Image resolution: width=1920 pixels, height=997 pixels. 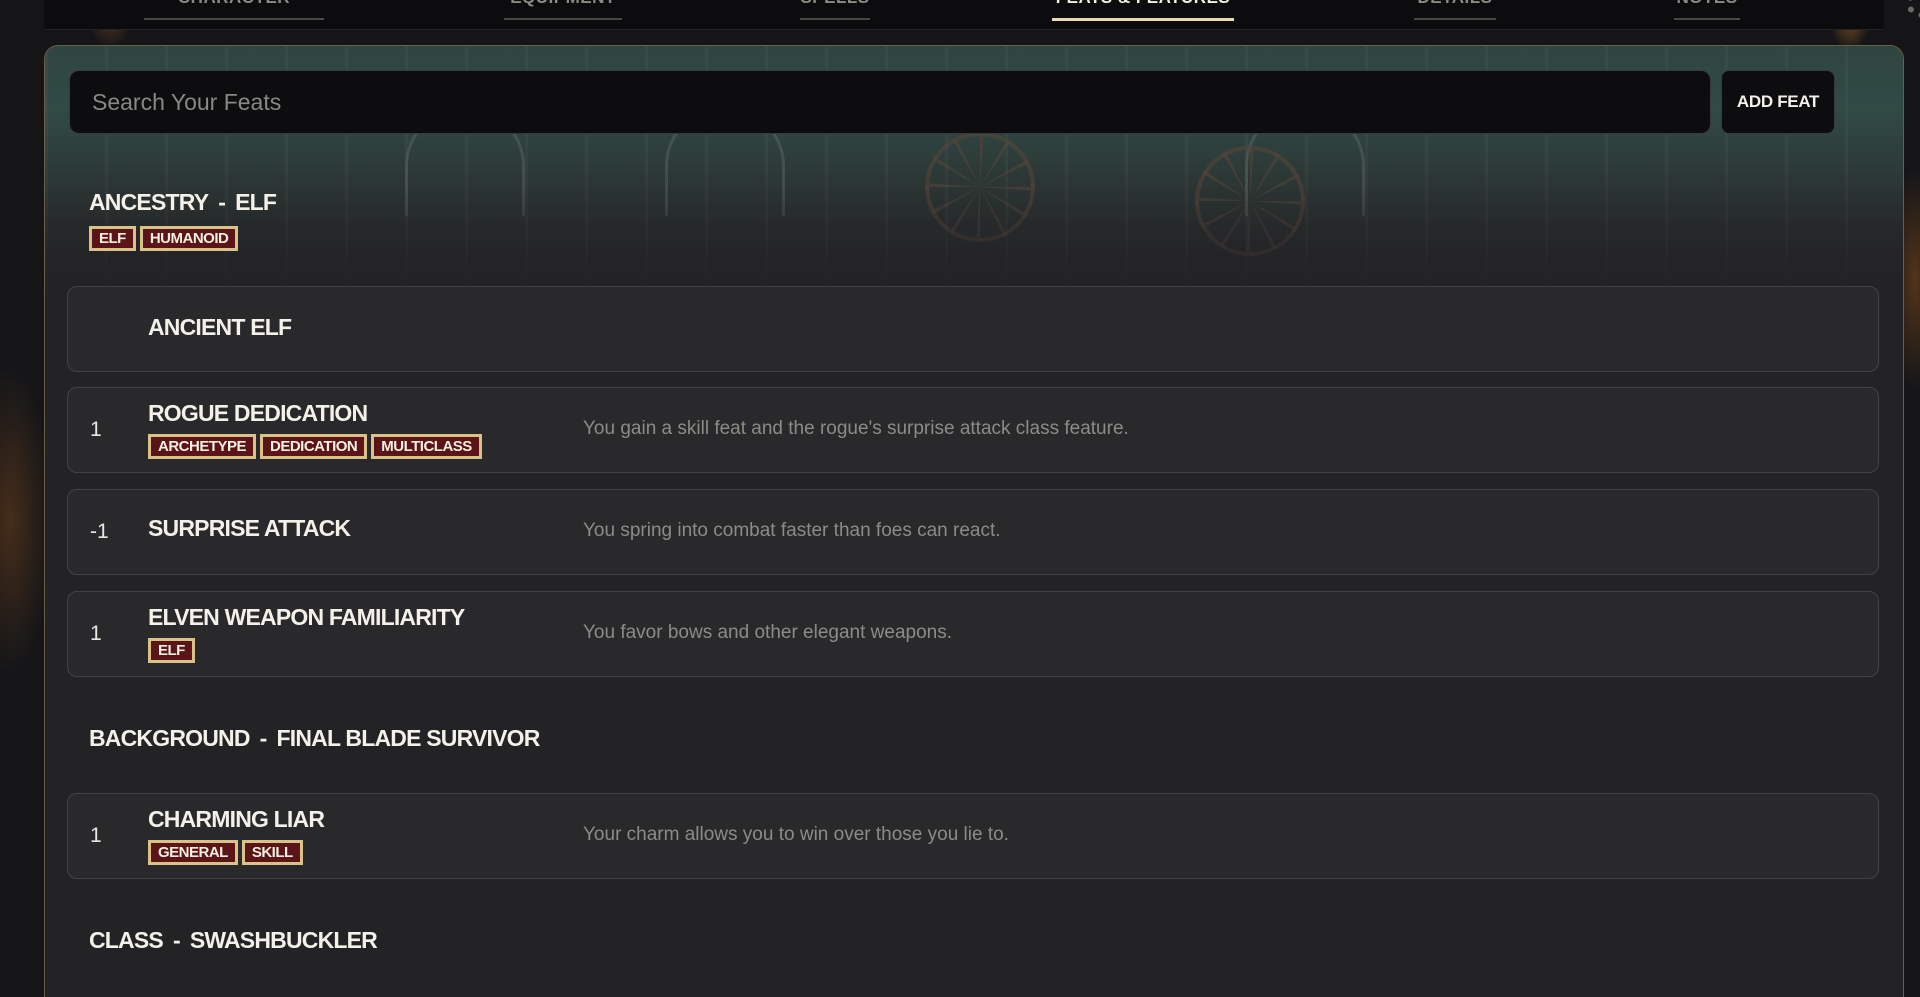 What do you see at coordinates (220, 327) in the screenshot?
I see `feat-name: ANCIENT ELF` at bounding box center [220, 327].